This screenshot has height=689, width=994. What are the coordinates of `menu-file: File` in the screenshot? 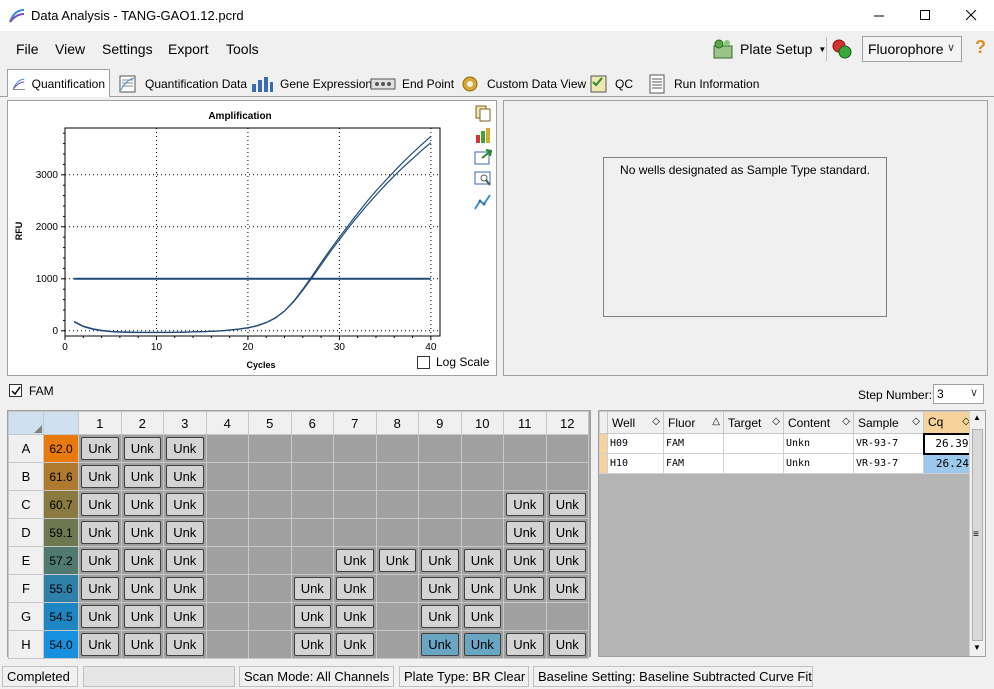 It's located at (27, 49).